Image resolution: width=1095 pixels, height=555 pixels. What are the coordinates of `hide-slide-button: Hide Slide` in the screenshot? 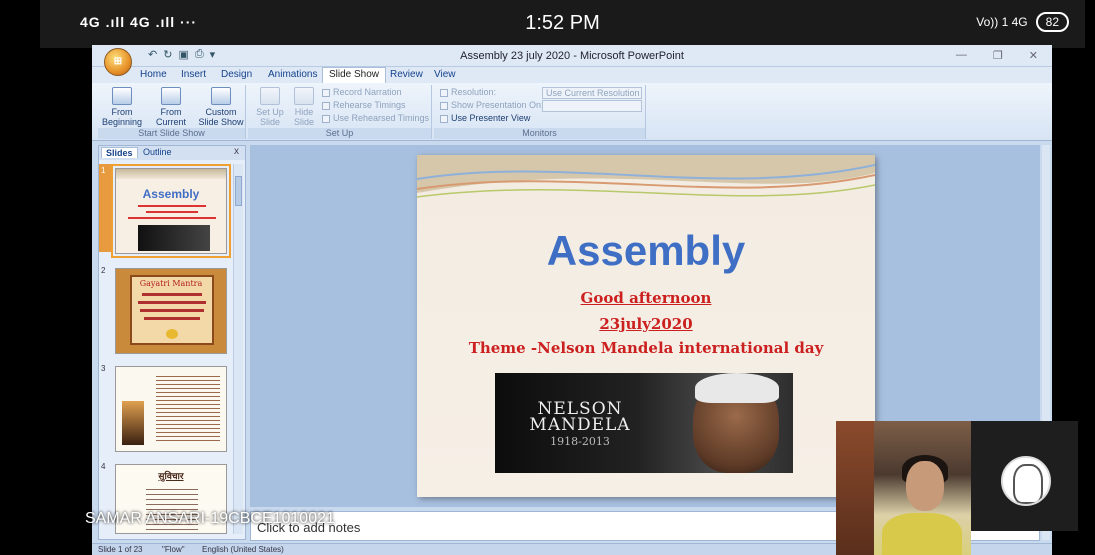 It's located at (304, 107).